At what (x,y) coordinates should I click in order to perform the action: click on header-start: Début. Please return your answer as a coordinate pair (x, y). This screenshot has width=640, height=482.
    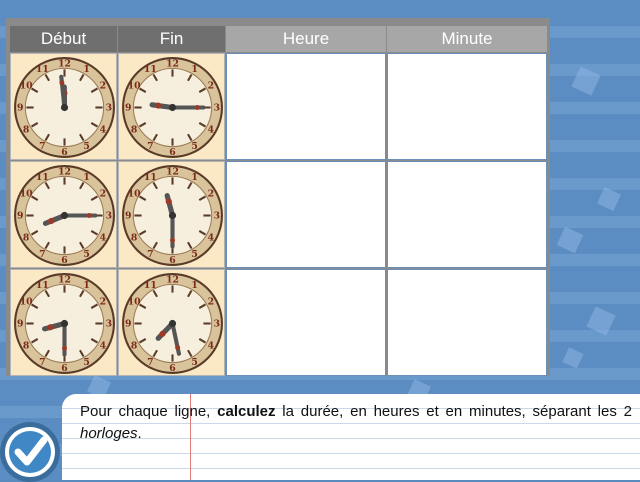
    Looking at the image, I should click on (63, 39).